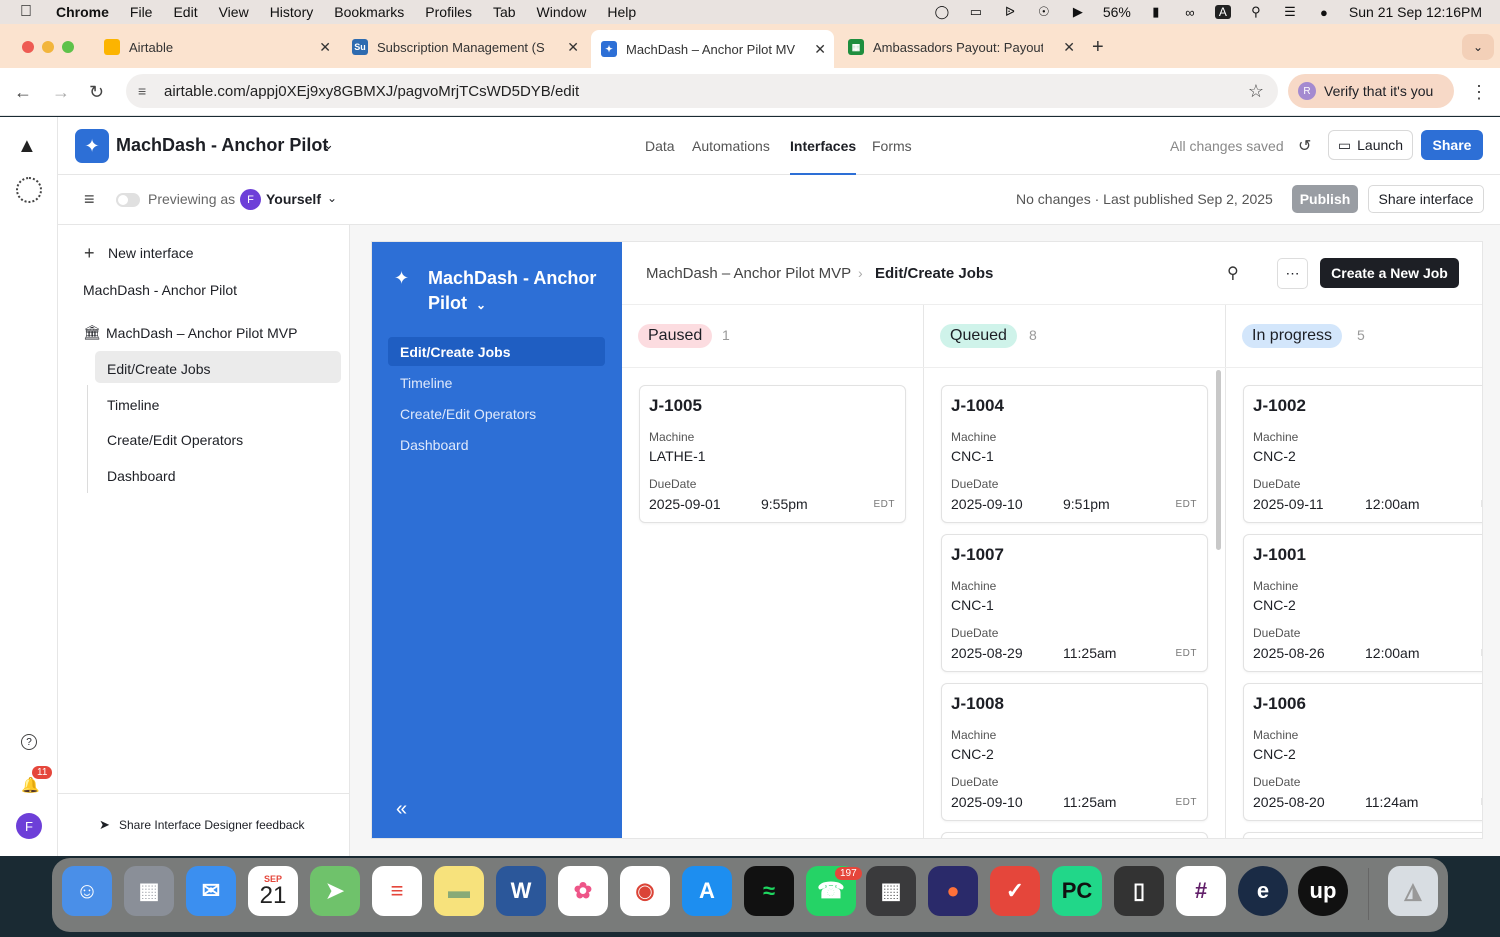  What do you see at coordinates (1139, 891) in the screenshot?
I see `iphone-mirroring-icon: ▯` at bounding box center [1139, 891].